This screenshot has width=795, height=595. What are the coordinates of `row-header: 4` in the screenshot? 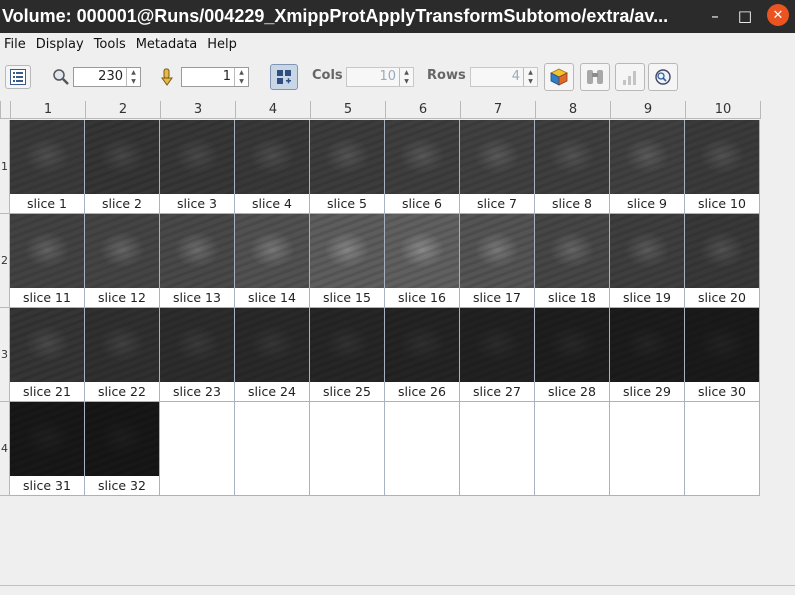 It's located at (5, 449).